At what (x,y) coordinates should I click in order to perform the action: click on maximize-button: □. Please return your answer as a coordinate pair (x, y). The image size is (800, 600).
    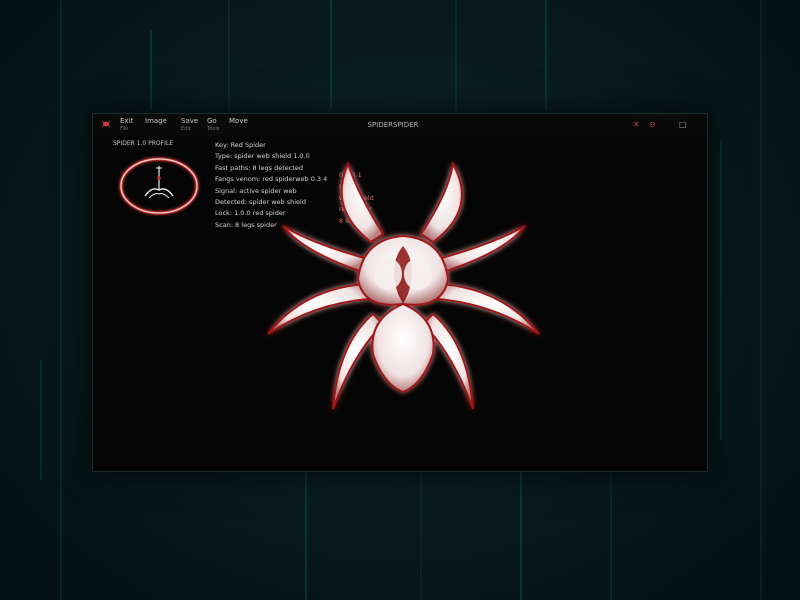
    Looking at the image, I should click on (683, 124).